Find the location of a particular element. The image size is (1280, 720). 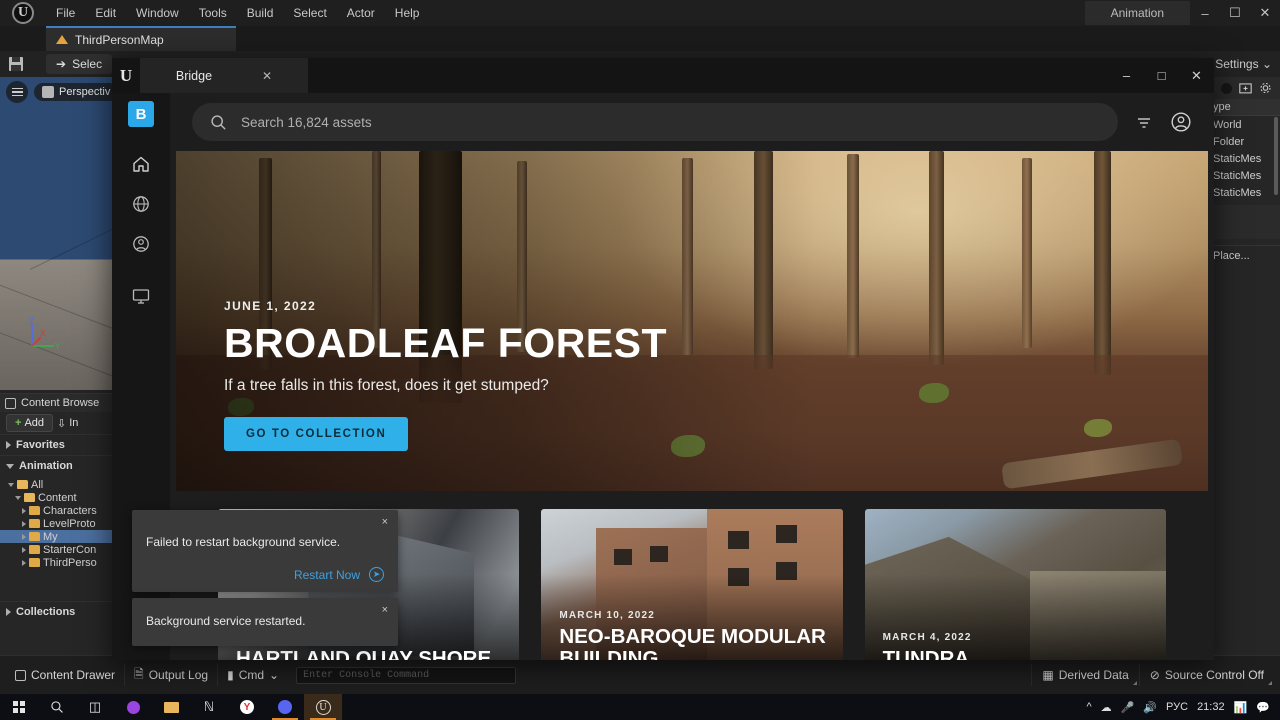

output-log-button: 🗎 Output Log is located at coordinates (172, 675).